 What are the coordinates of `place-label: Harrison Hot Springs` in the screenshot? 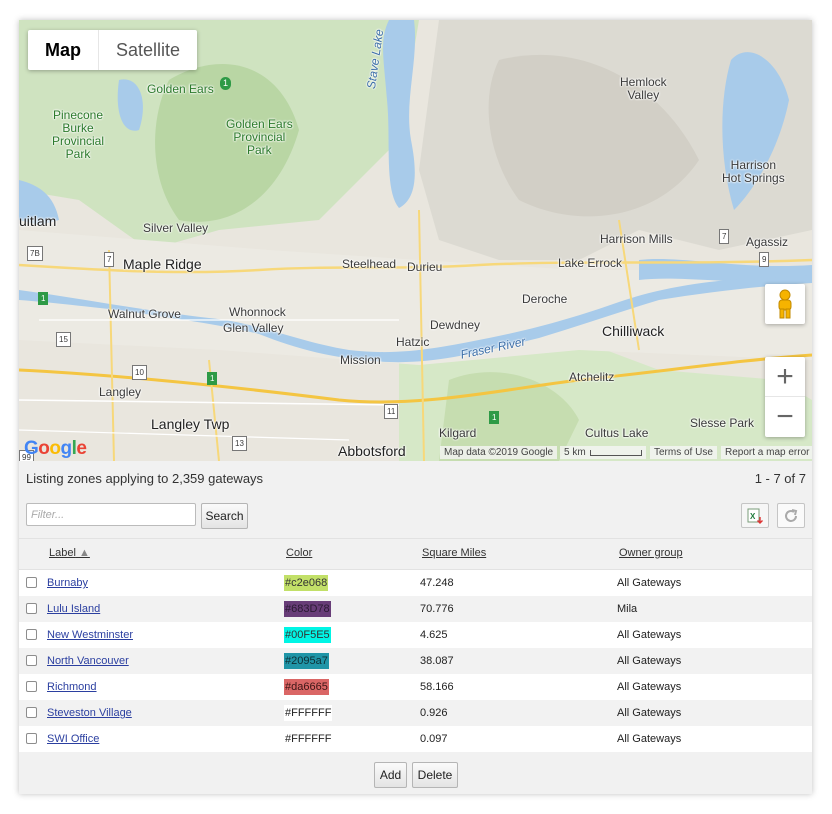 It's located at (753, 171).